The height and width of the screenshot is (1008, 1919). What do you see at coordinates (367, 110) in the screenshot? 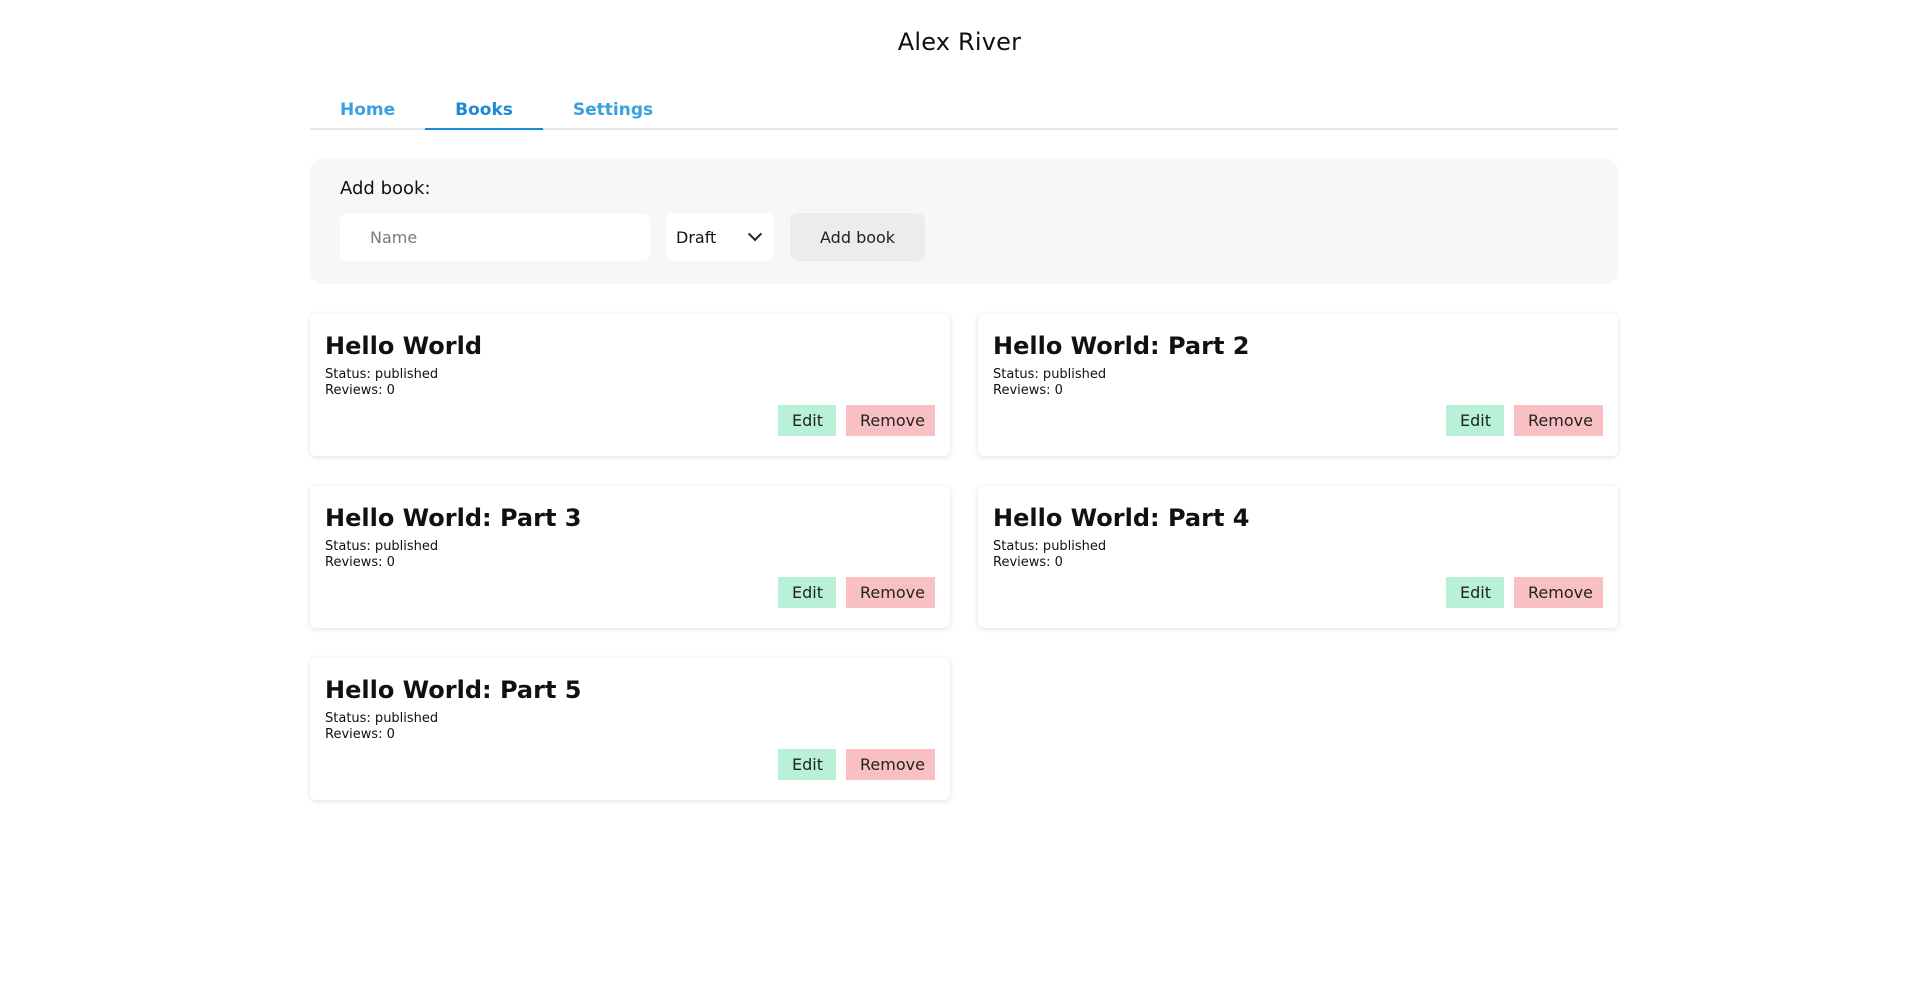
I see `tab-home: Home` at bounding box center [367, 110].